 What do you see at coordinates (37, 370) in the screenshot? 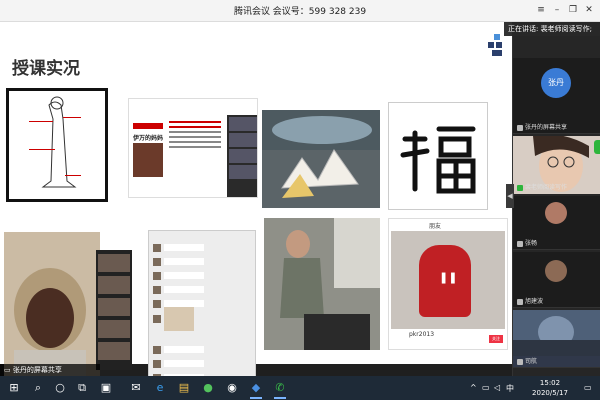
I see `screen-share-text: 张丹的屏幕共享` at bounding box center [37, 370].